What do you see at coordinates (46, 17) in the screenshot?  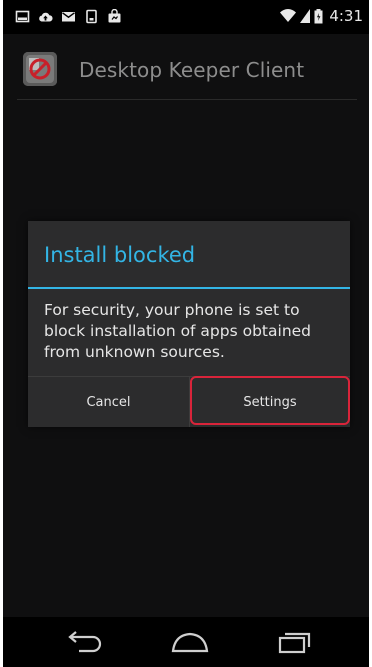 I see `cloud-upload-icon` at bounding box center [46, 17].